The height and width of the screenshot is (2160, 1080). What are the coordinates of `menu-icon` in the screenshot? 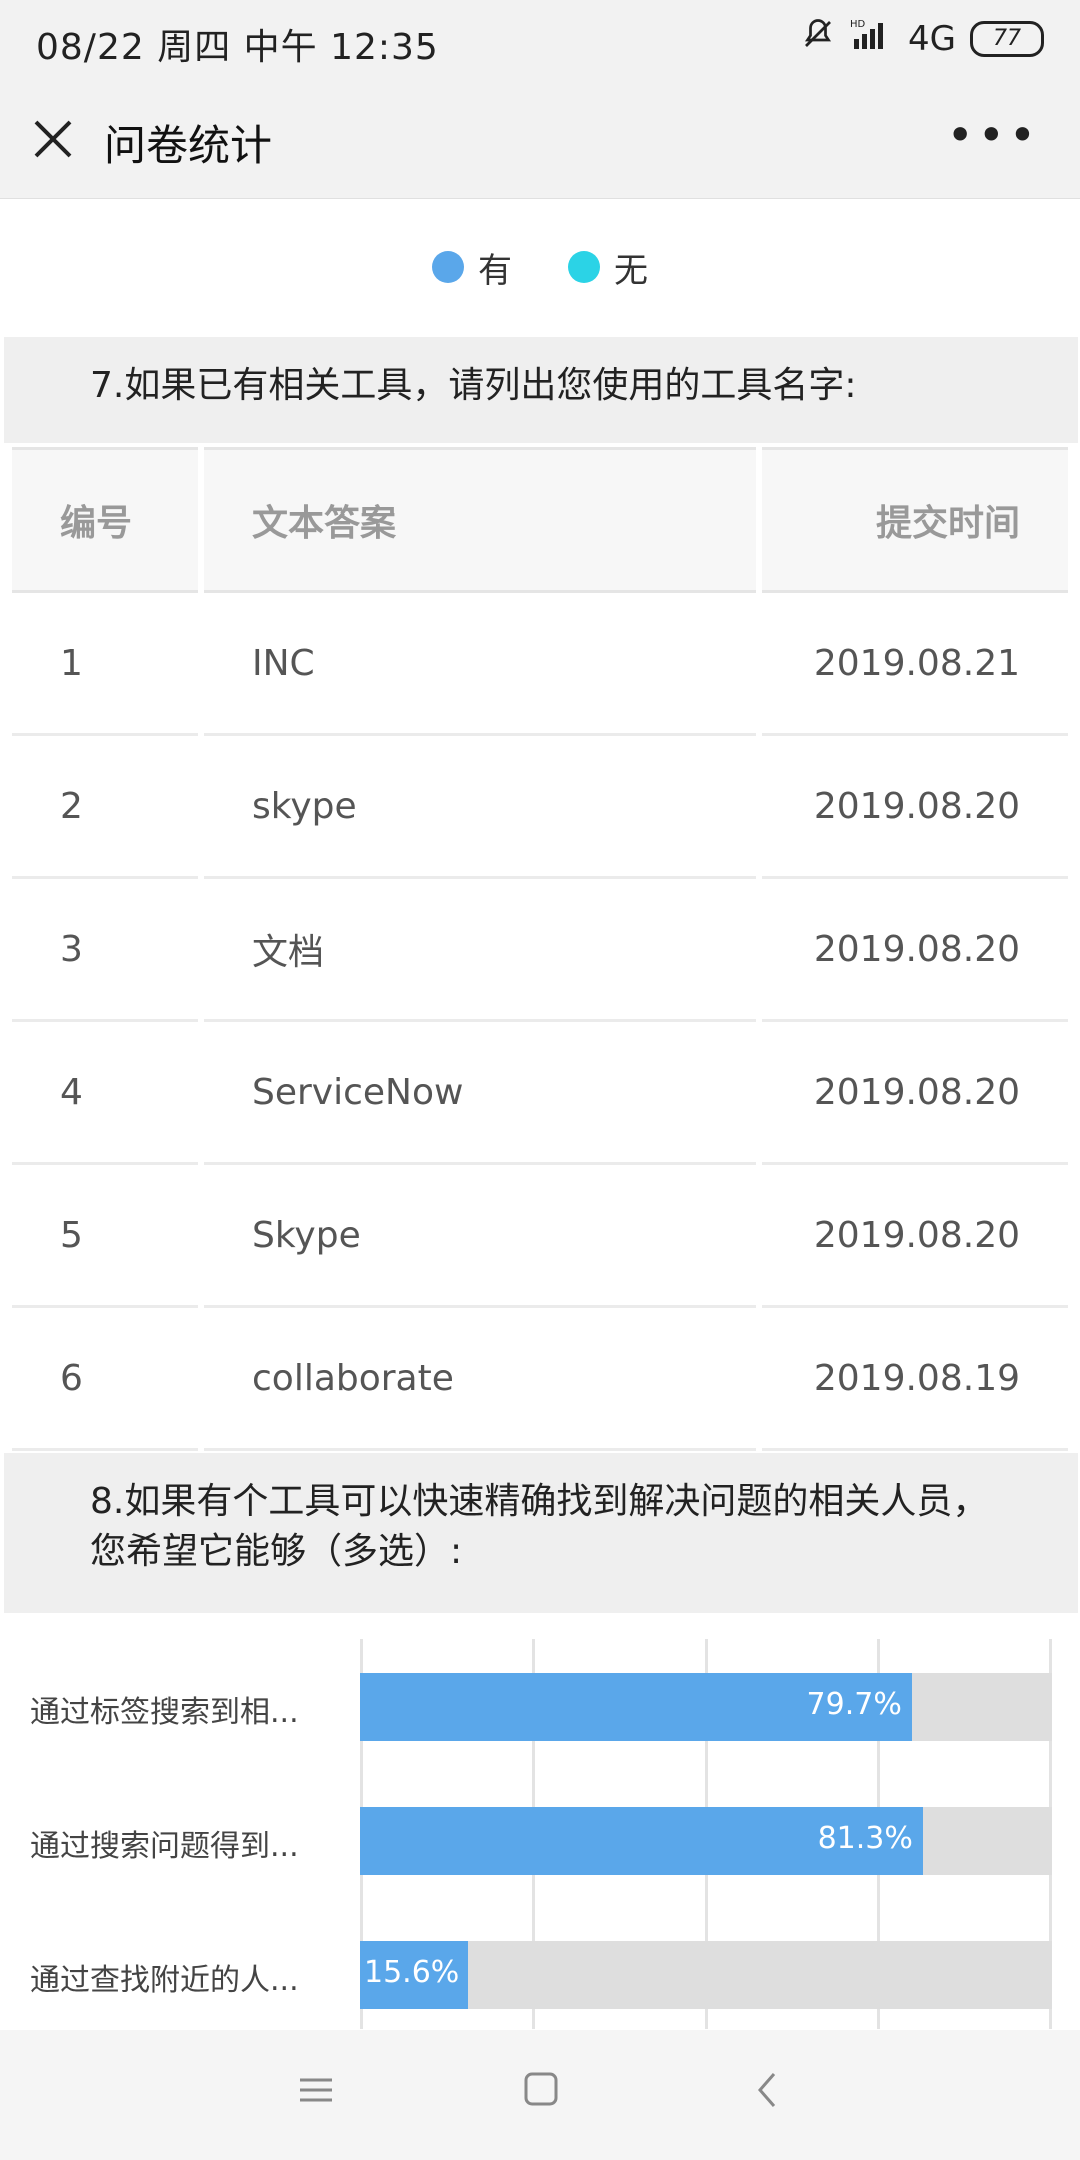 It's located at (317, 2092).